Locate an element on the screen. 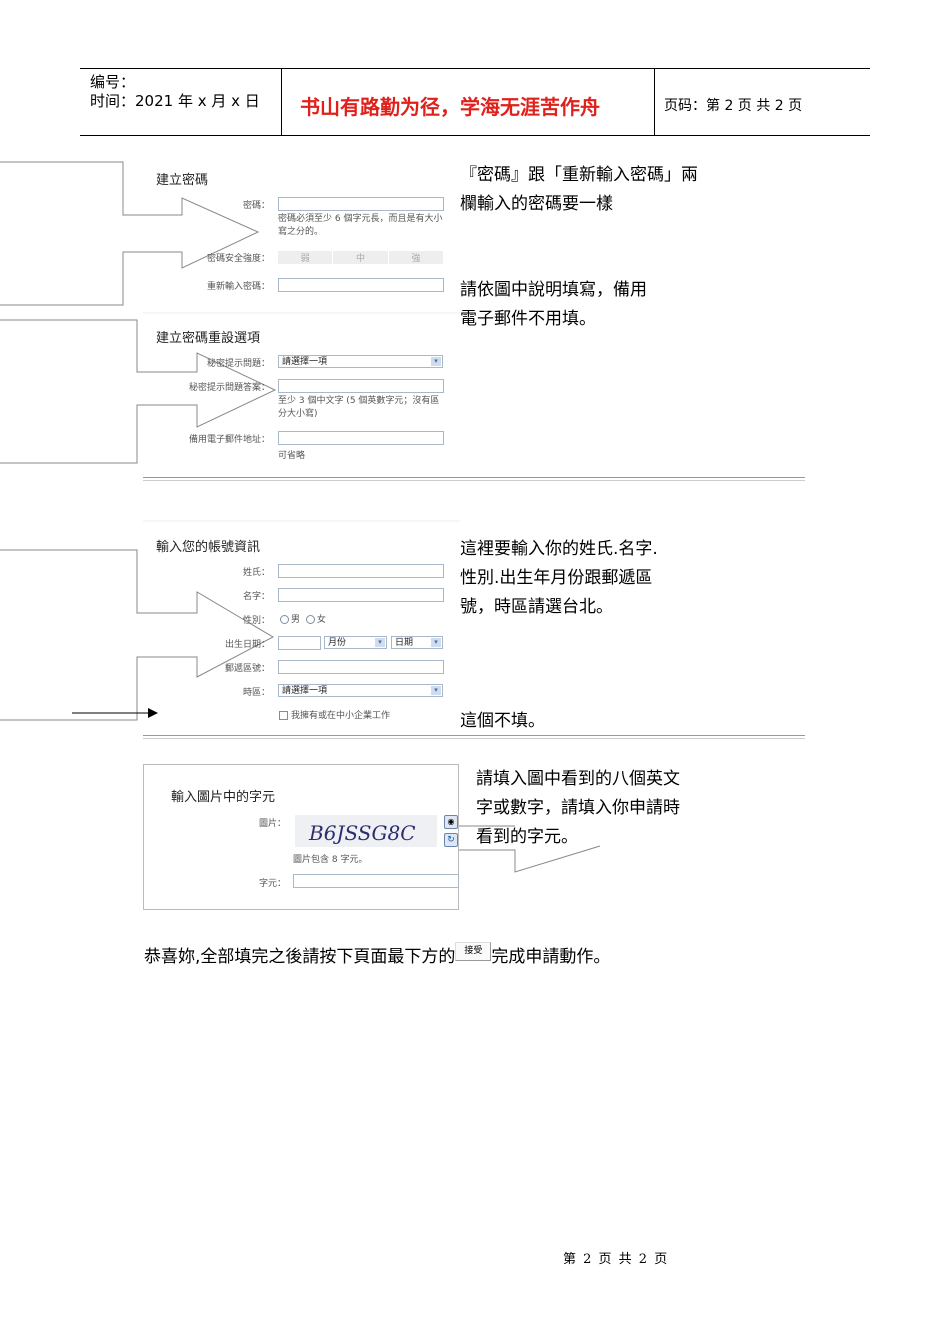 The width and height of the screenshot is (950, 1344). image-label: 圖片： is located at coordinates (272, 824).